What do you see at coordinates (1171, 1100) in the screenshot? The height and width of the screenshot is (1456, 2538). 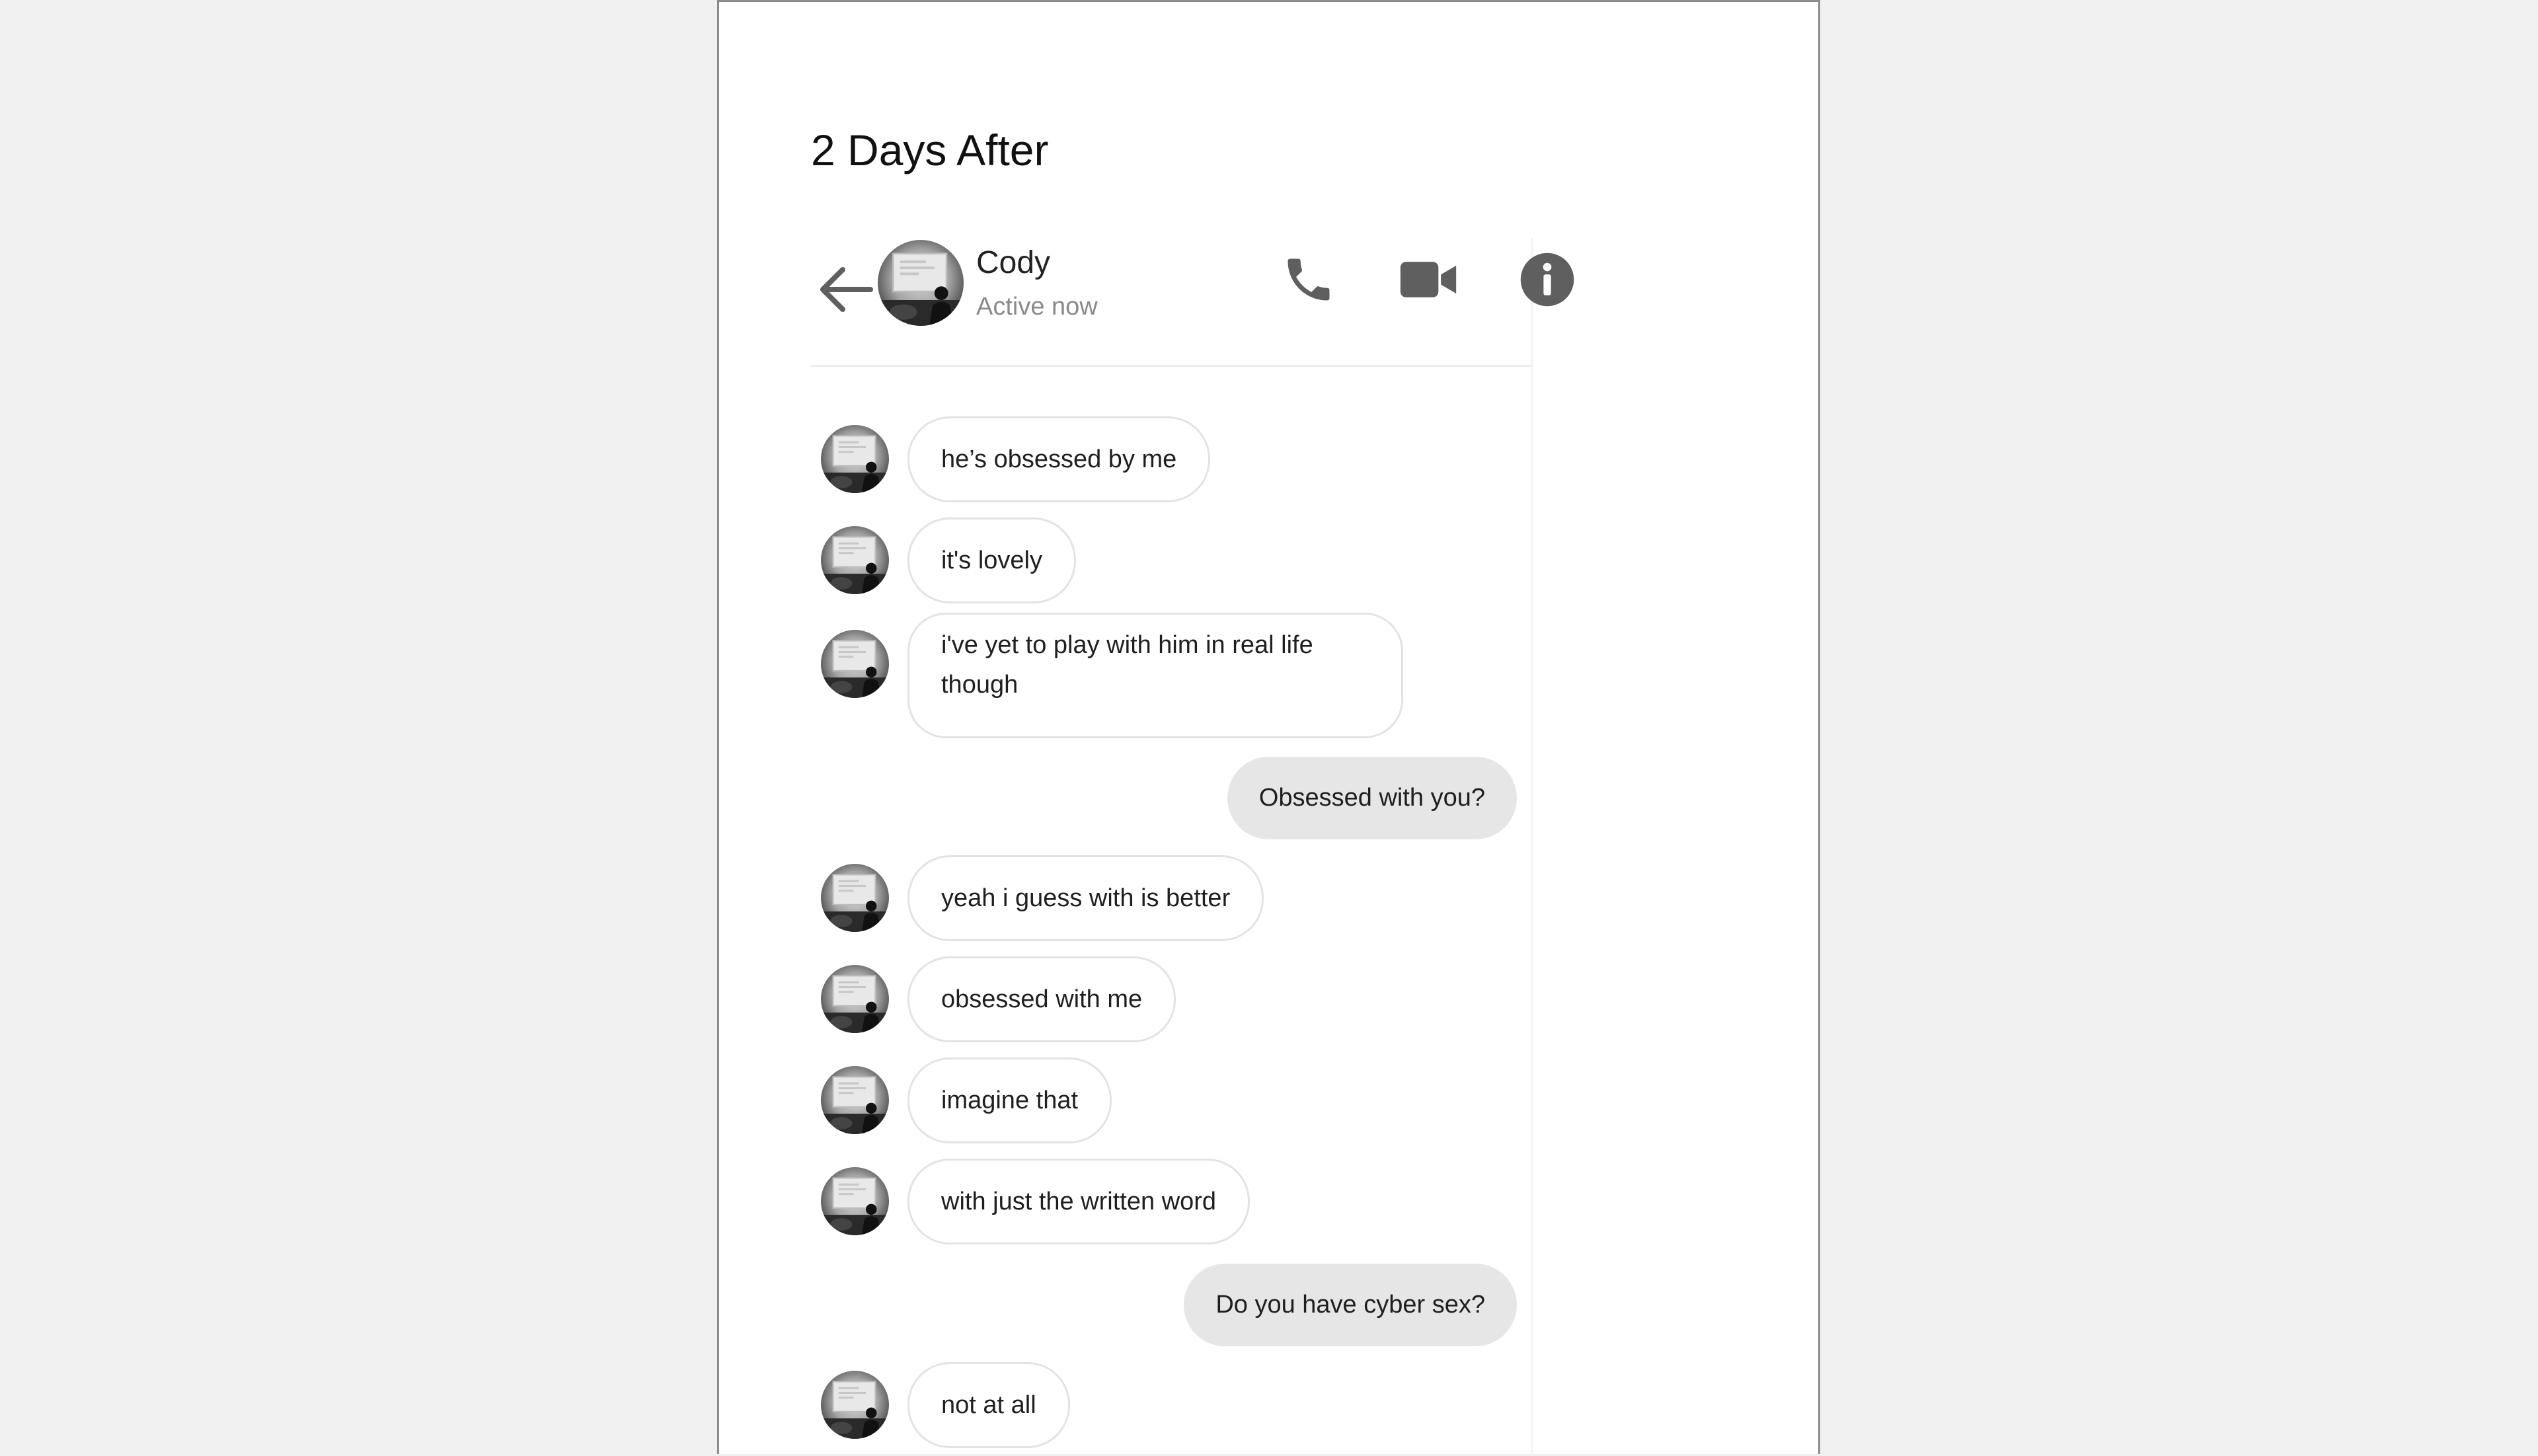 I see `message-row: imagine that` at bounding box center [1171, 1100].